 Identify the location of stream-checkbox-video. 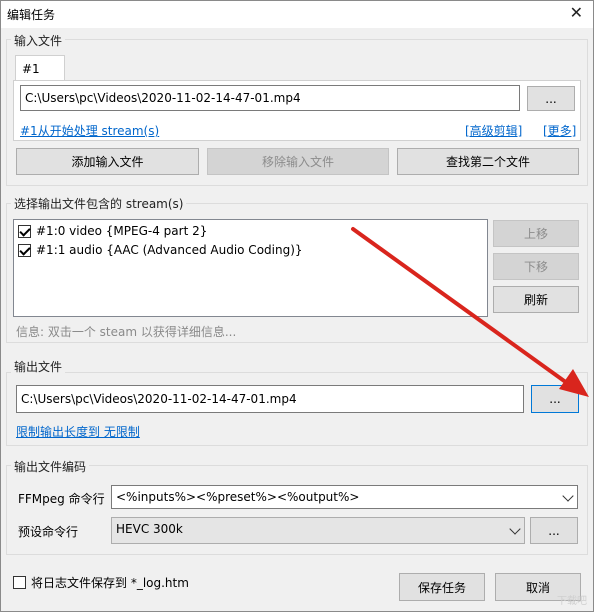
(24, 231).